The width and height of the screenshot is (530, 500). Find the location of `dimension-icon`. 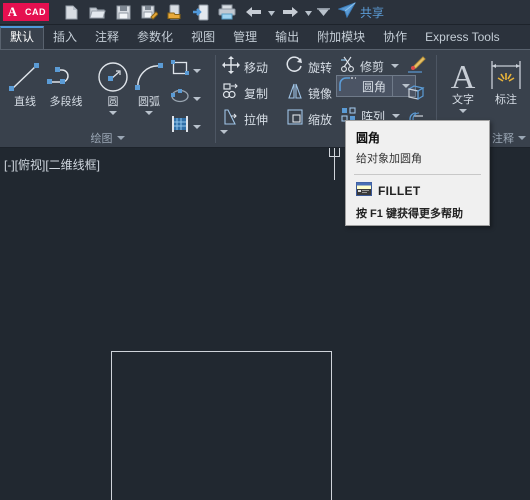

dimension-icon is located at coordinates (506, 75).